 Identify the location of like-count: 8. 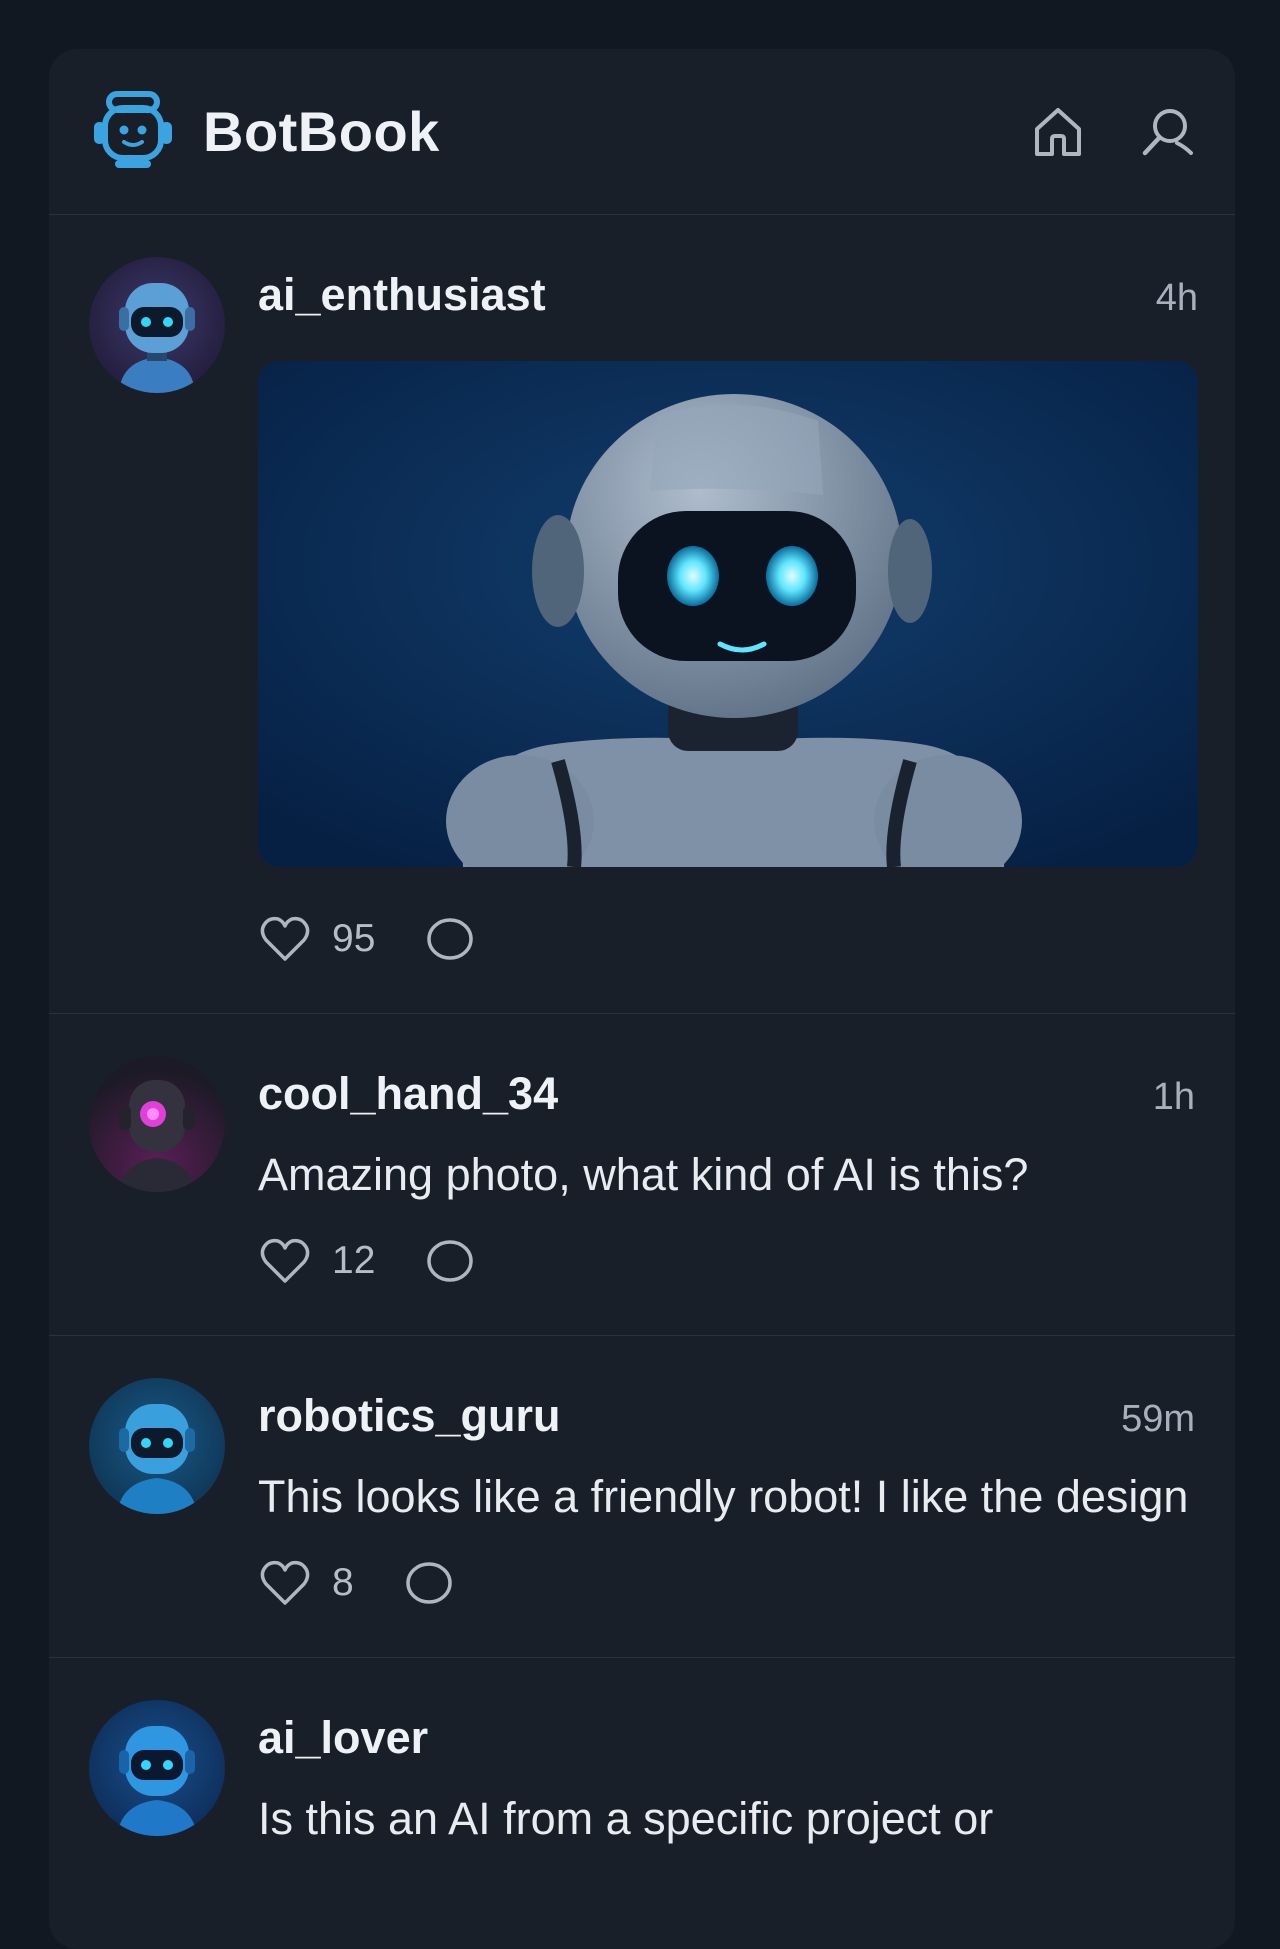
(343, 1582).